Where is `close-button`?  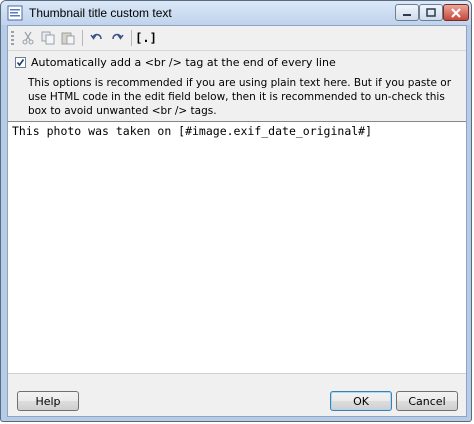 close-button is located at coordinates (456, 12).